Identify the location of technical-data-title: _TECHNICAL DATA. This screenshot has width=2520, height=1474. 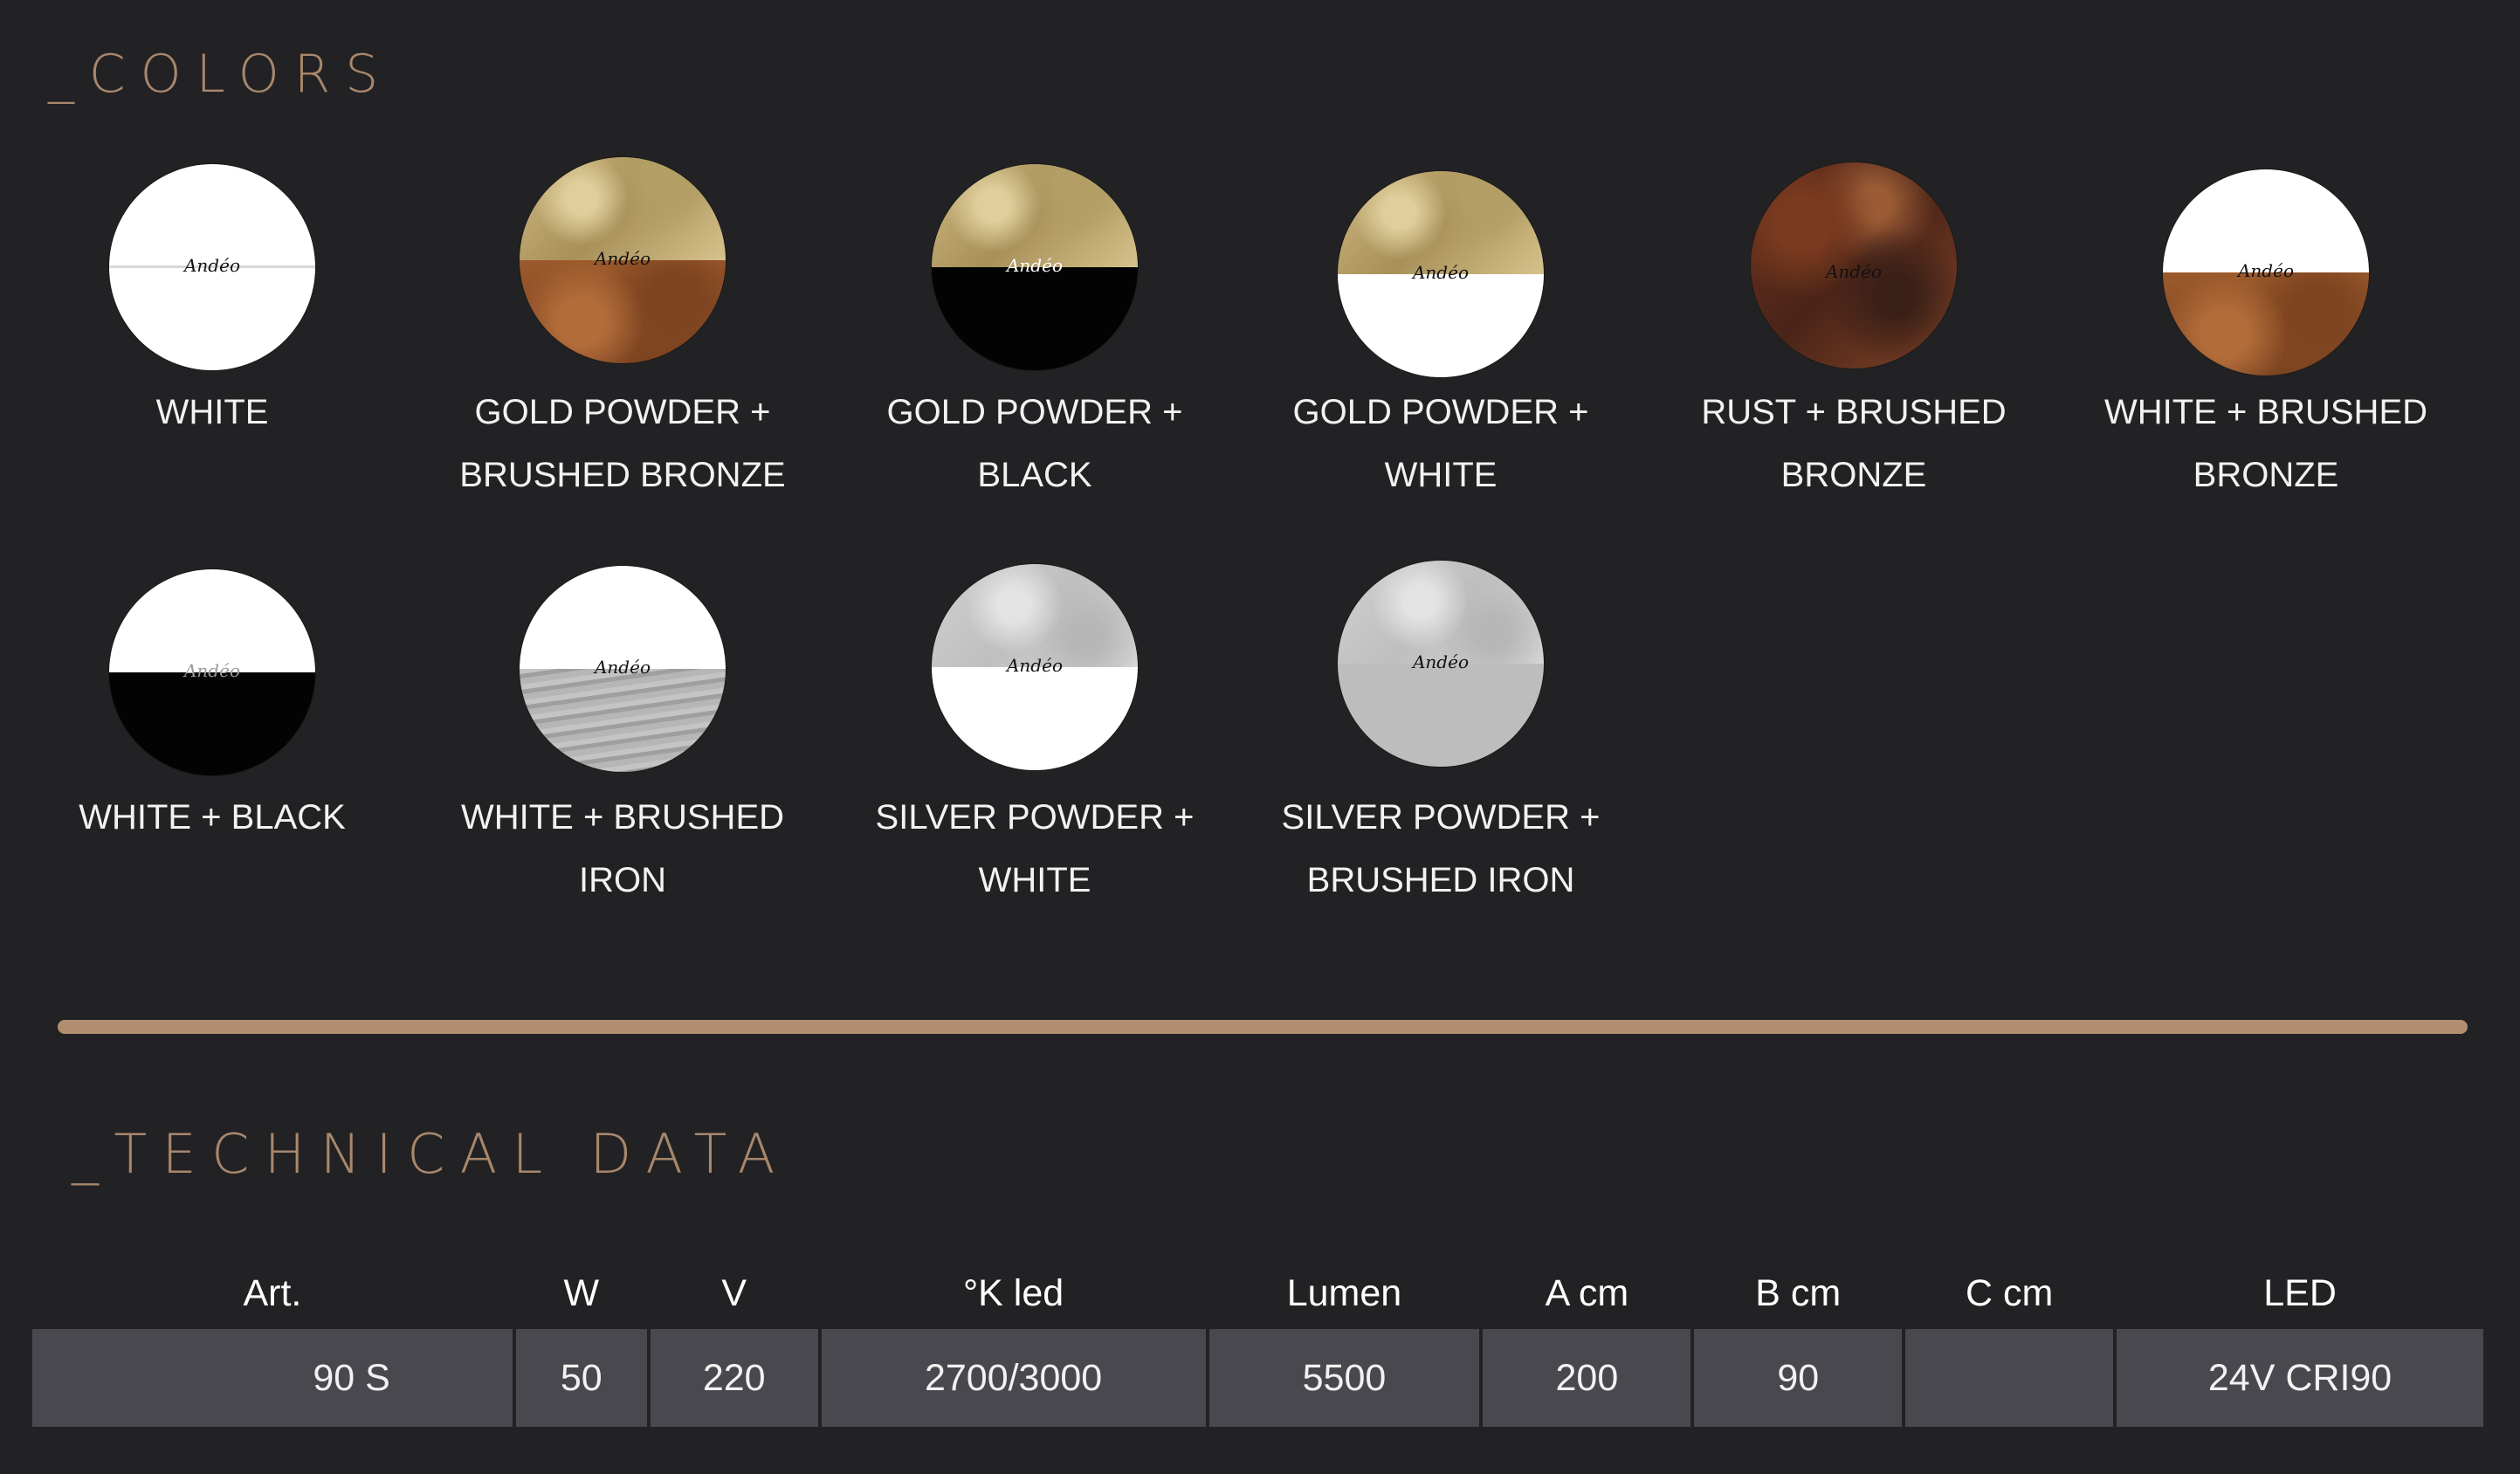
(431, 1154).